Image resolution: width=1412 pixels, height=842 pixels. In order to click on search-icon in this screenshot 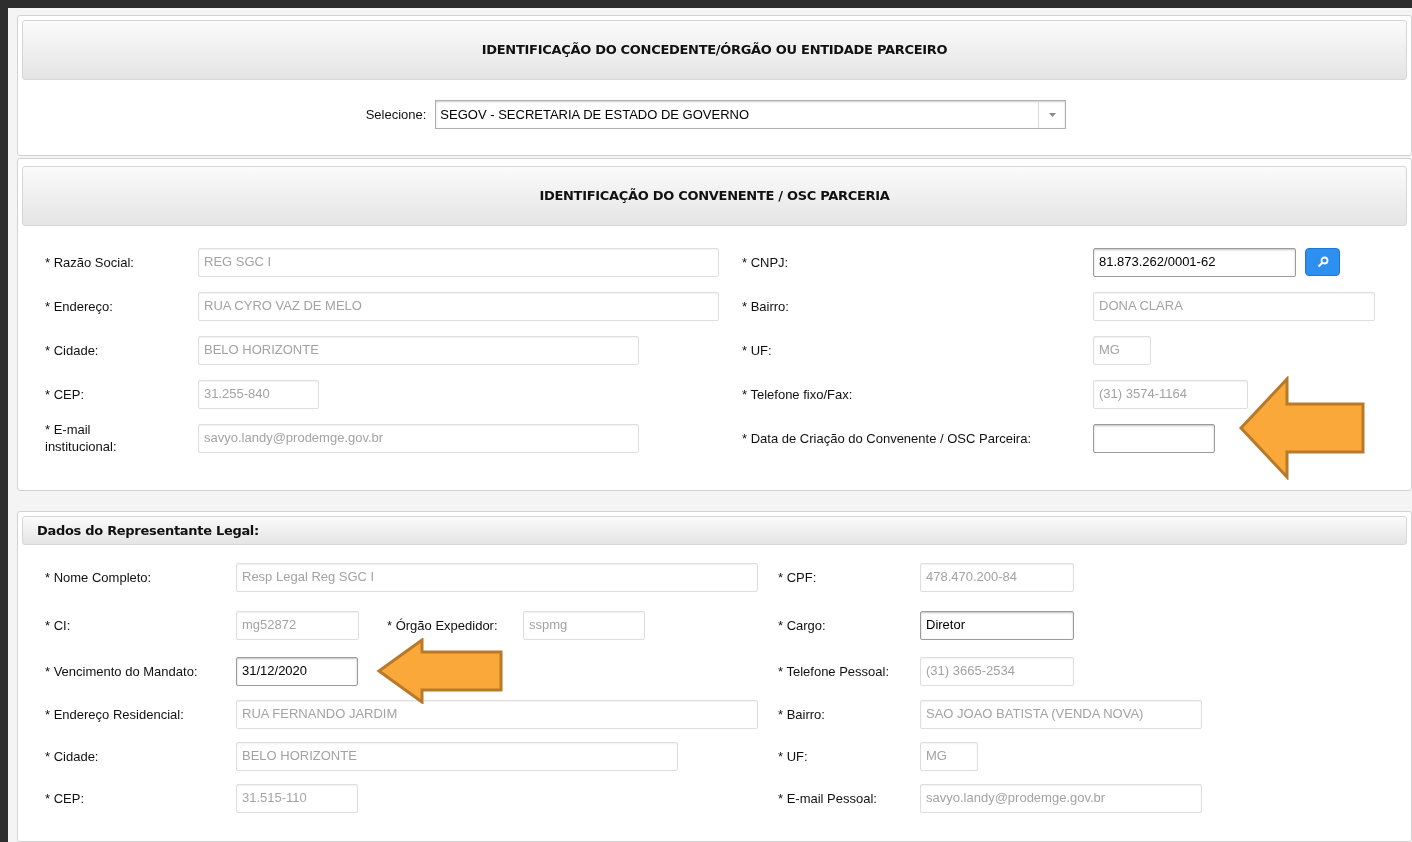, I will do `click(1322, 262)`.